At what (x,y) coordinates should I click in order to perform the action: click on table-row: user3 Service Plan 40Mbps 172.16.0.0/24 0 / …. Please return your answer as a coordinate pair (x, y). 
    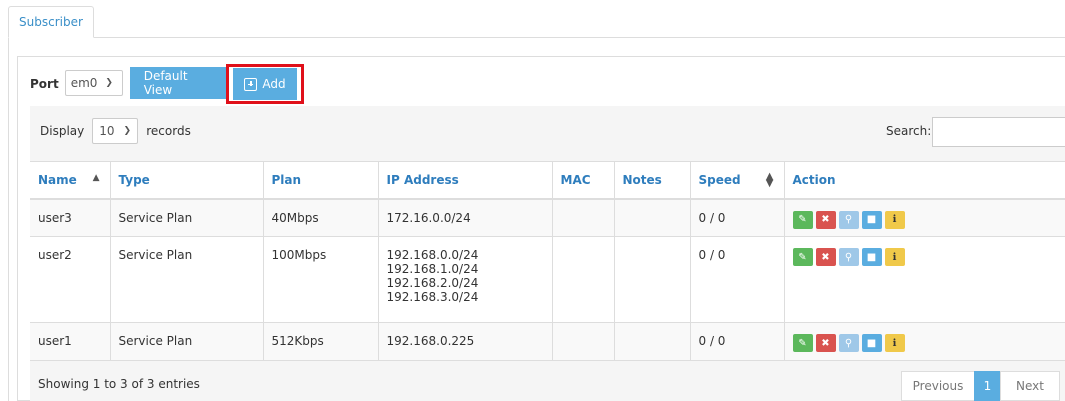
    Looking at the image, I should click on (547, 217).